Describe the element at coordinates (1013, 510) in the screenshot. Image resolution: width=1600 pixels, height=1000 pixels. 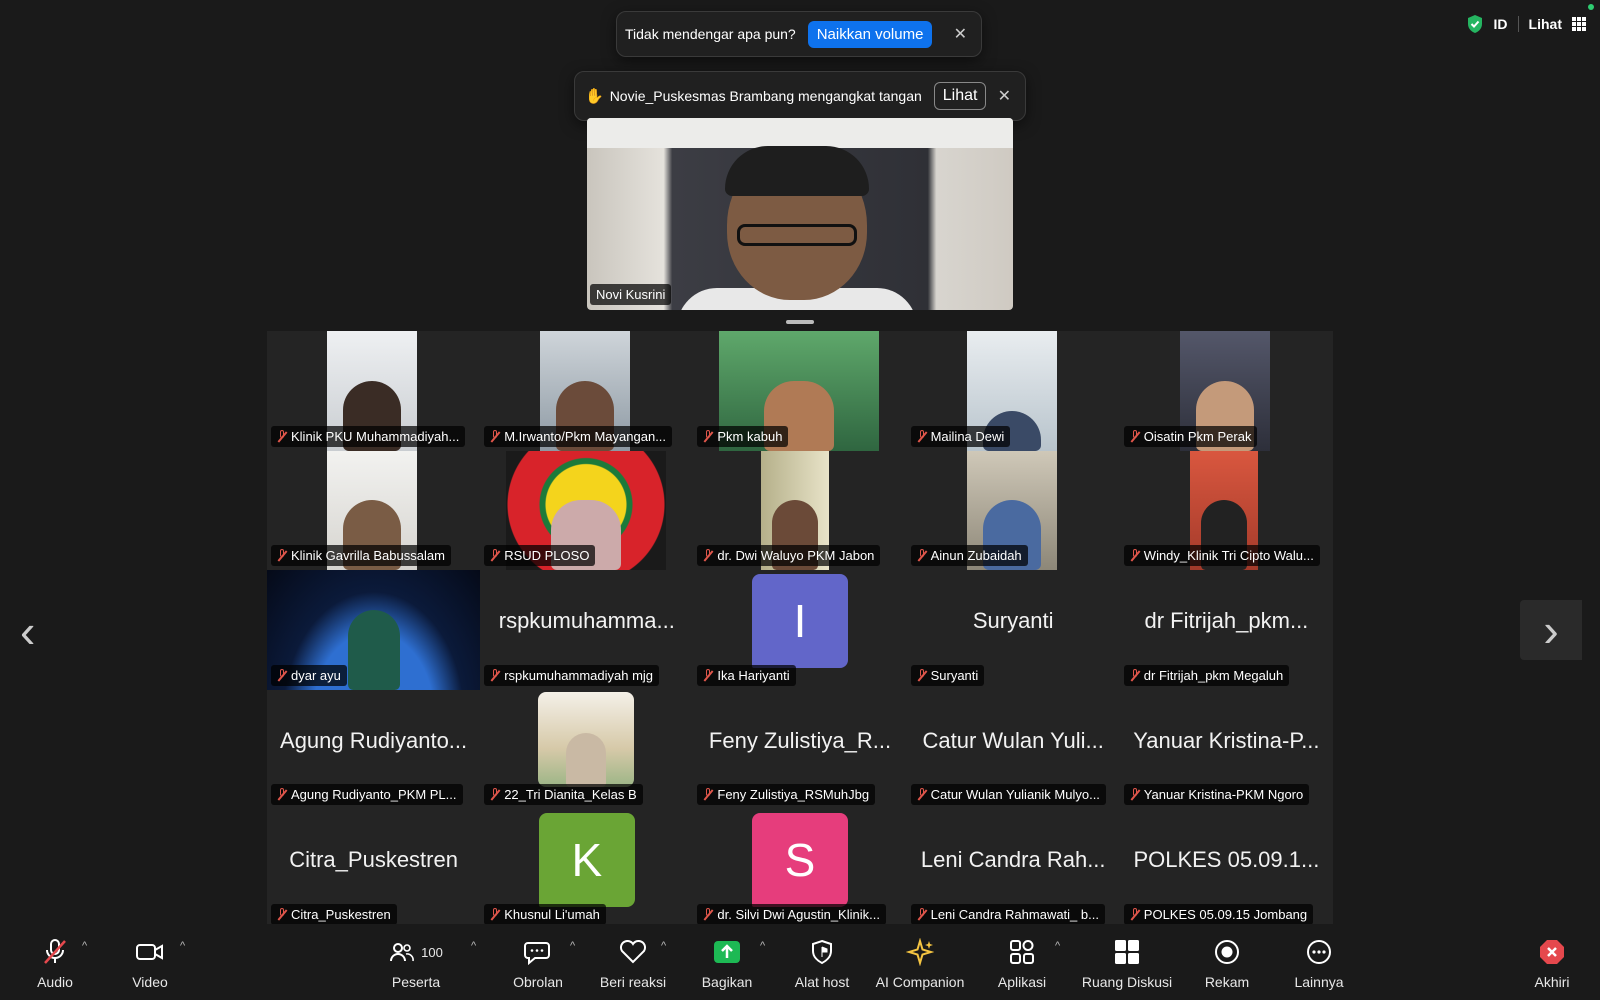
I see `participant-tile: Ainun Zubaidah` at that location.